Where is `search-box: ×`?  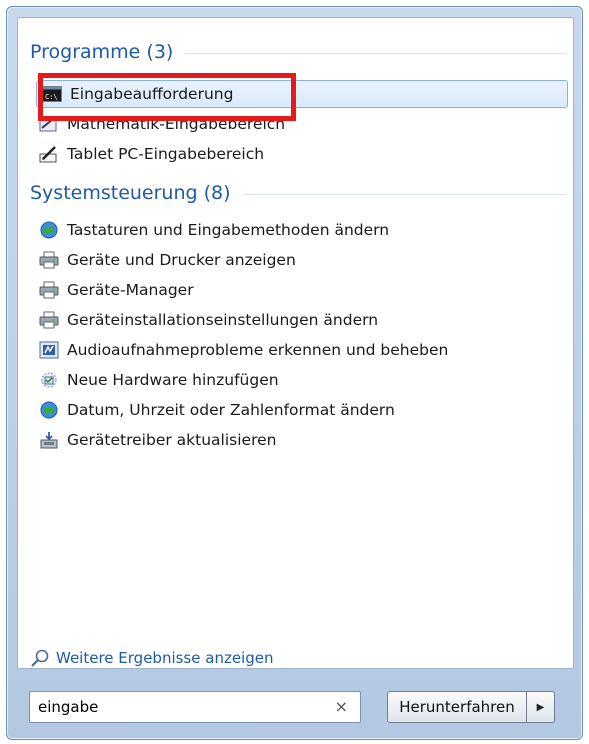 search-box: × is located at coordinates (195, 707).